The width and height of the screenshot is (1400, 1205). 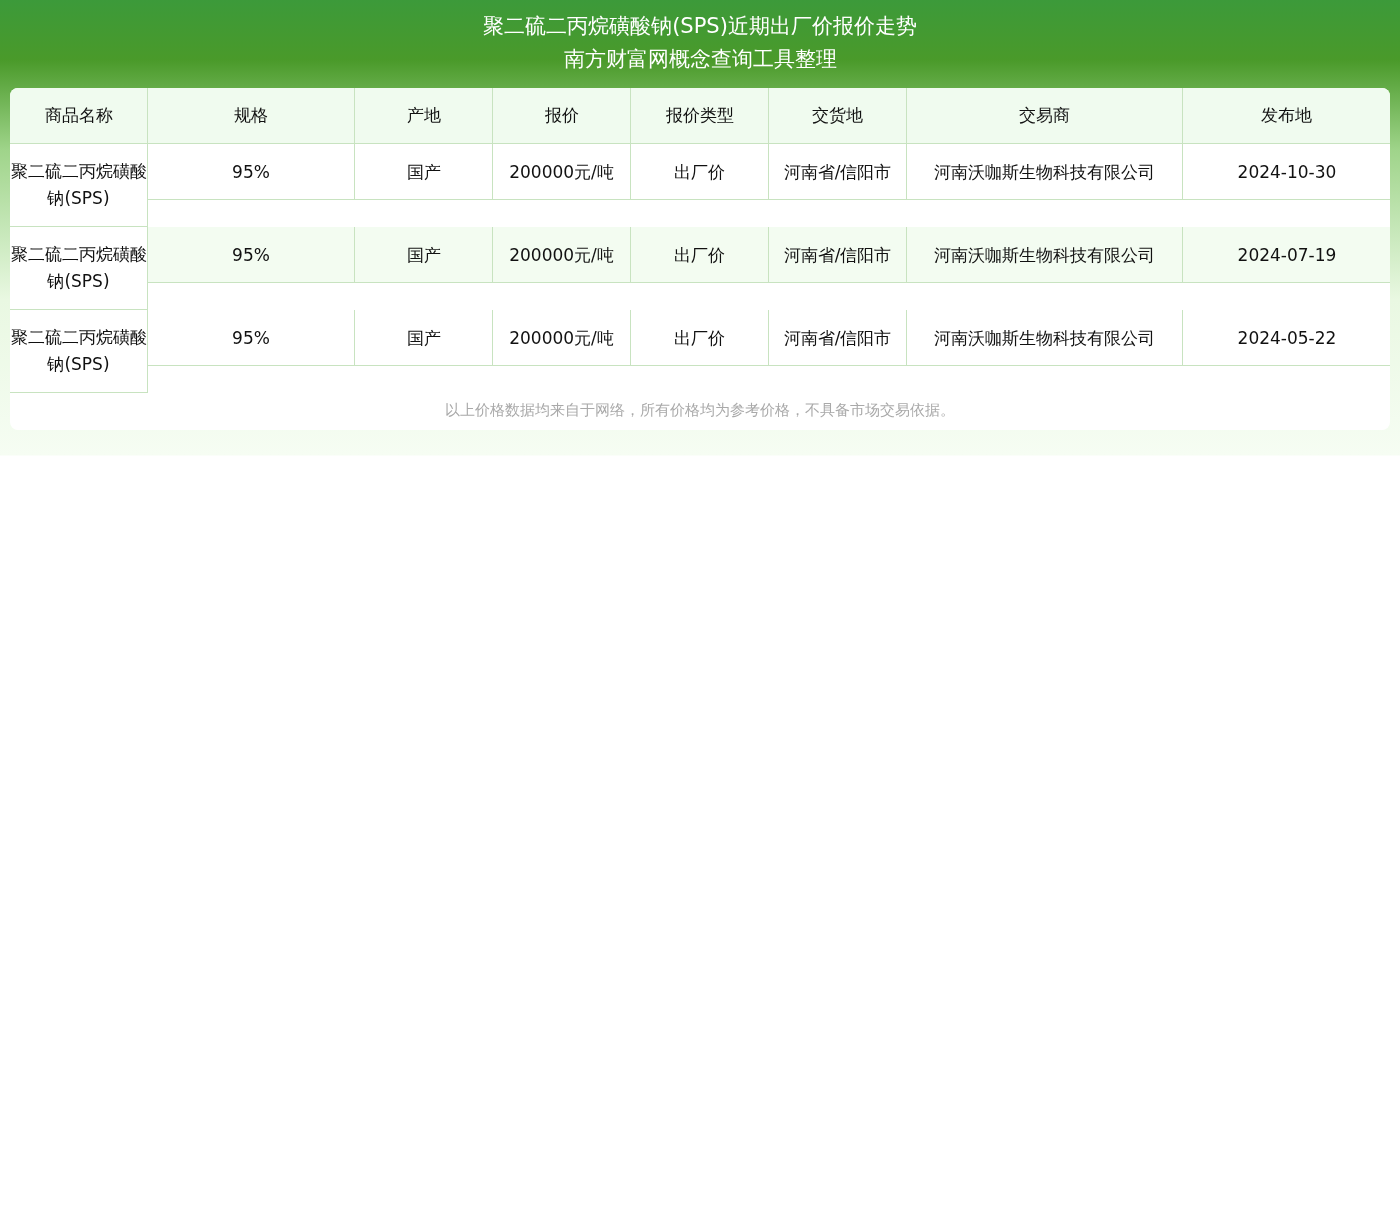 What do you see at coordinates (79, 116) in the screenshot?
I see `column-header: 商品名称` at bounding box center [79, 116].